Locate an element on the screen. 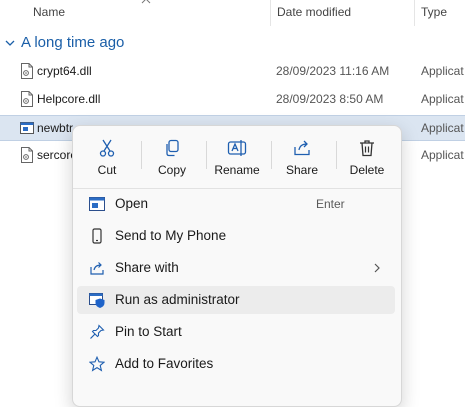 The height and width of the screenshot is (407, 465). file-date: 28/09/2023 11:16 AM is located at coordinates (333, 71).